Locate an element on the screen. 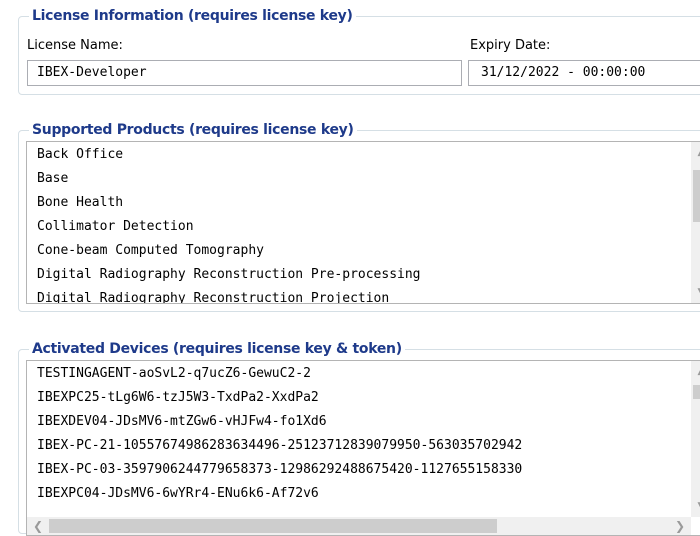  list-item: IBEXPC04-JDsMV6-6wYRr4-ENu6k6-Af72v6 is located at coordinates (363, 494).